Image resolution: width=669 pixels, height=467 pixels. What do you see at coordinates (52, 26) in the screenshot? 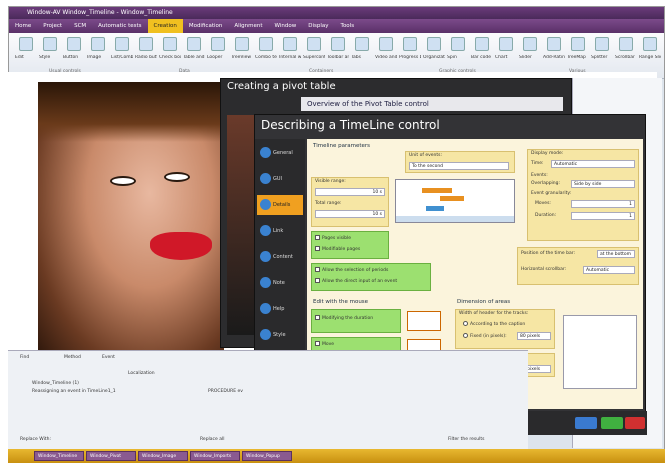
I see `menu-project: Project` at bounding box center [52, 26].